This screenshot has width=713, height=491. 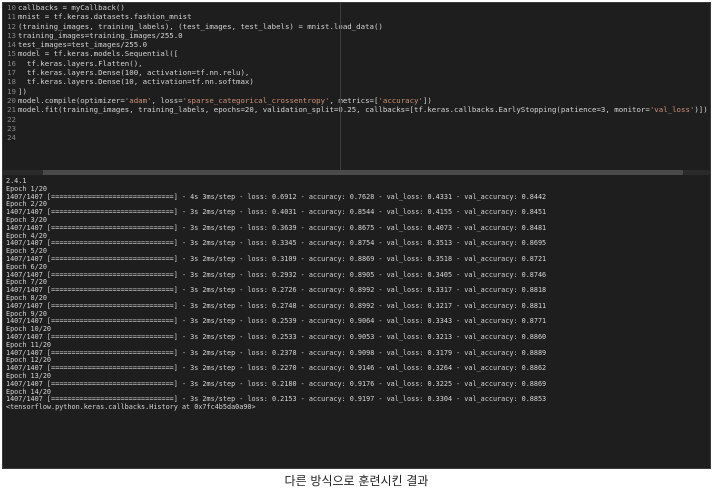 I want to click on line-number: 22, so click(x=11, y=119).